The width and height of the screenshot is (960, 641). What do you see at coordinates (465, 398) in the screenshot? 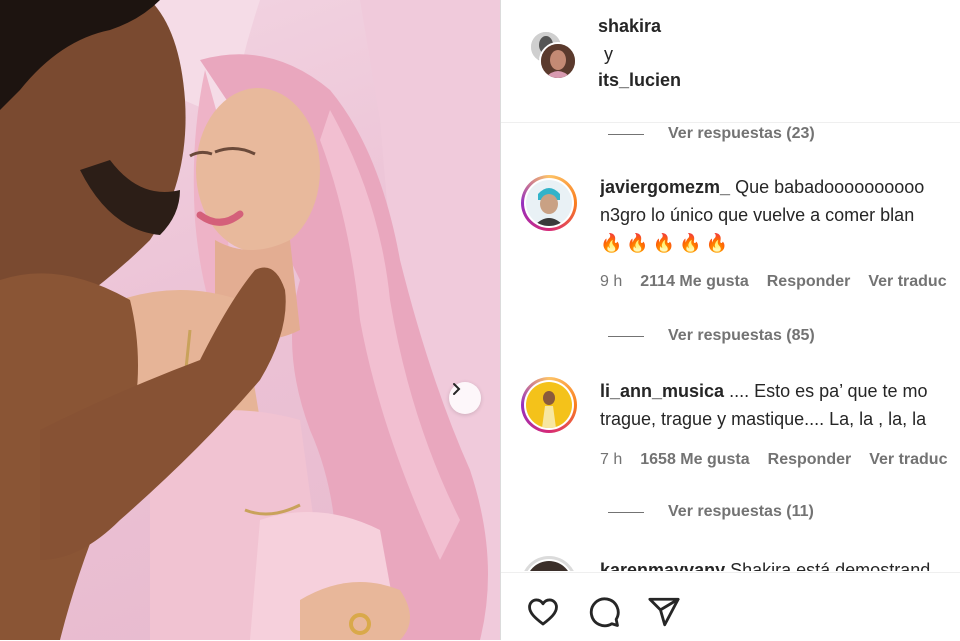
I see `next-image-button` at bounding box center [465, 398].